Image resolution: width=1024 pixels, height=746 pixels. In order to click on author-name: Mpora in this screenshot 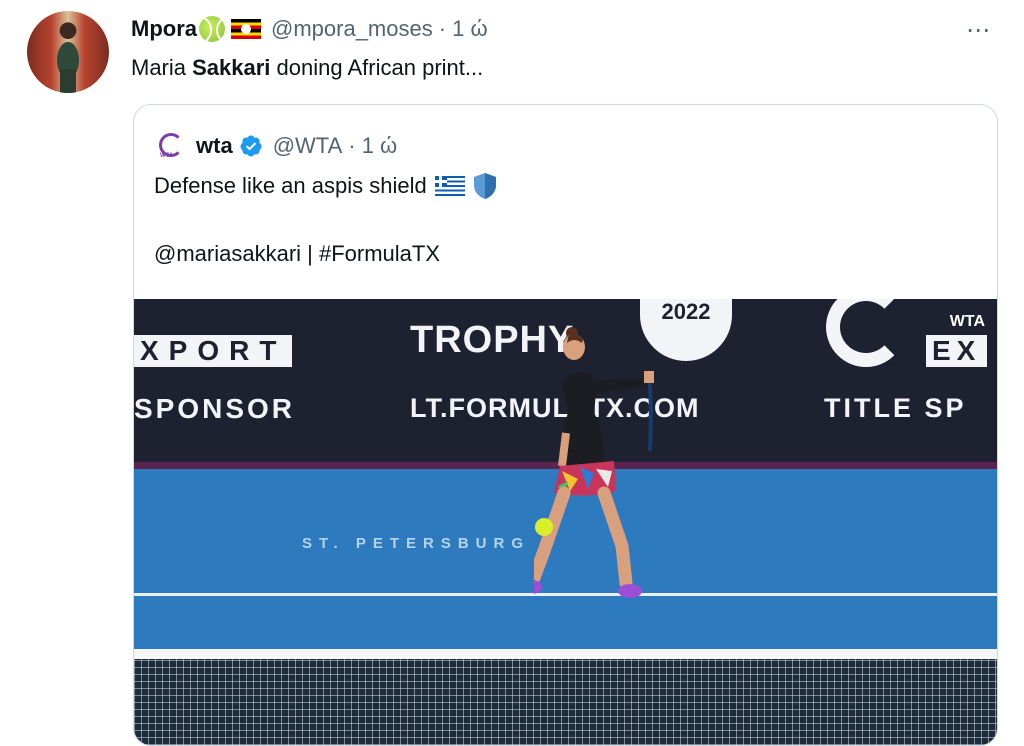, I will do `click(164, 29)`.